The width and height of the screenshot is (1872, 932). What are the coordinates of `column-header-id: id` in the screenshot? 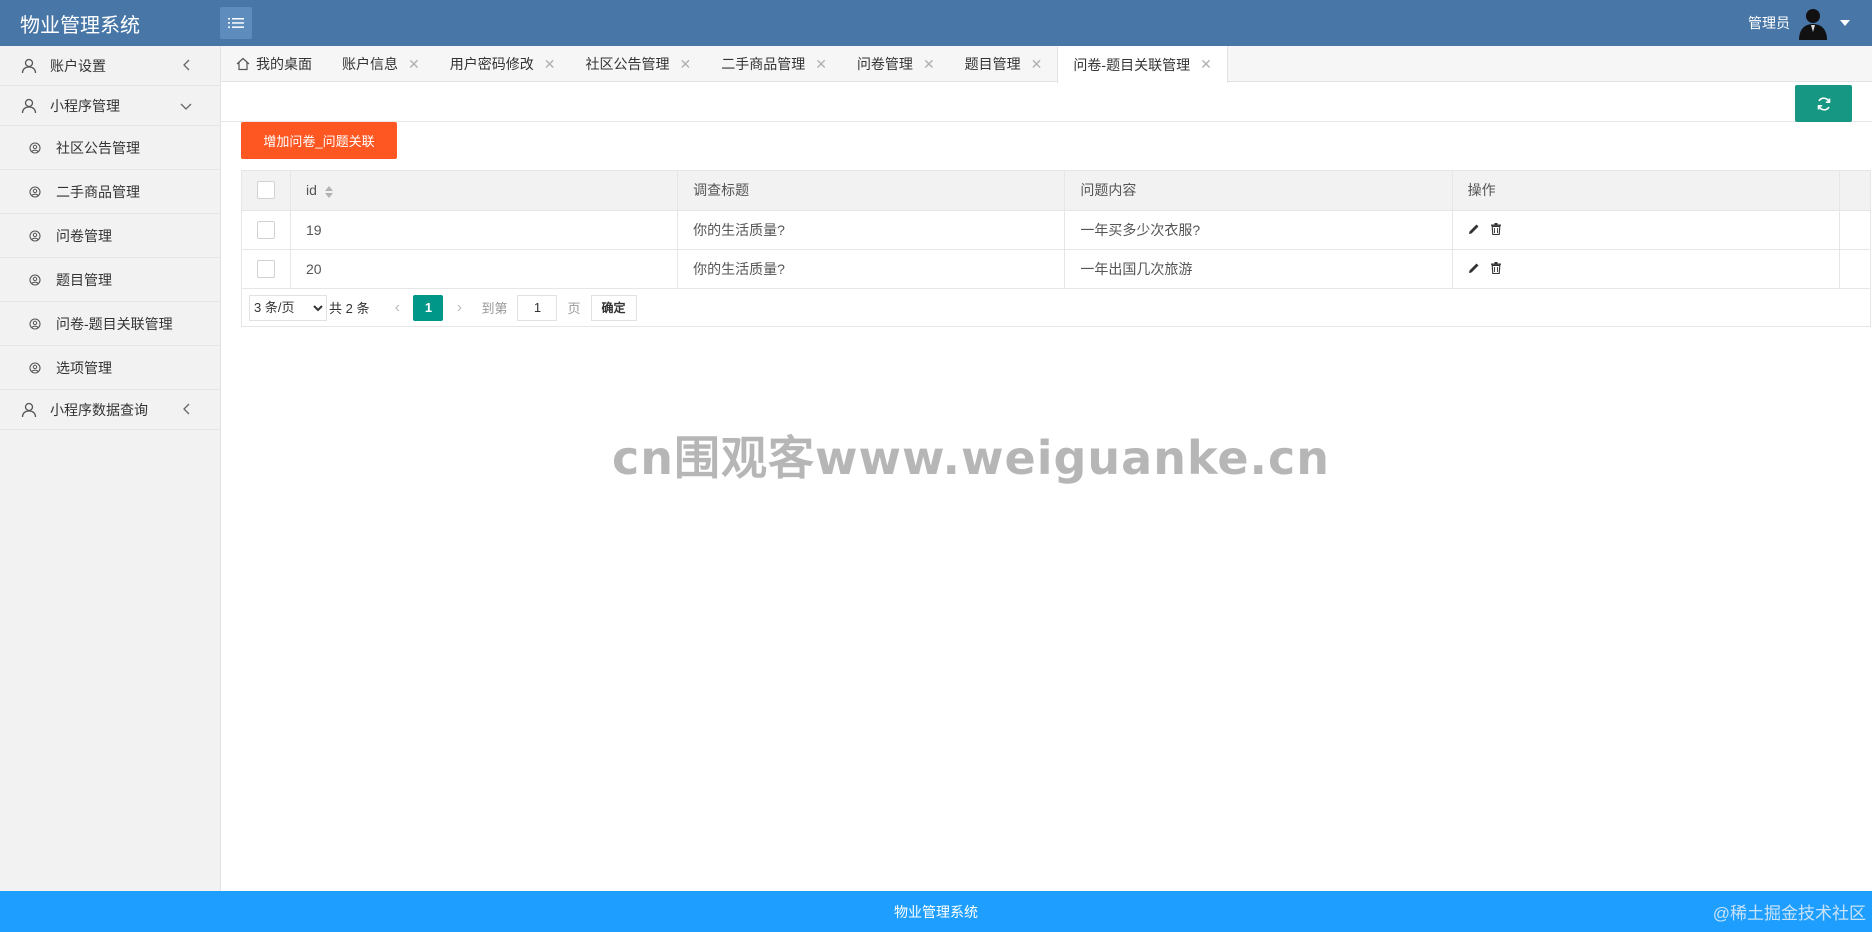 It's located at (484, 191).